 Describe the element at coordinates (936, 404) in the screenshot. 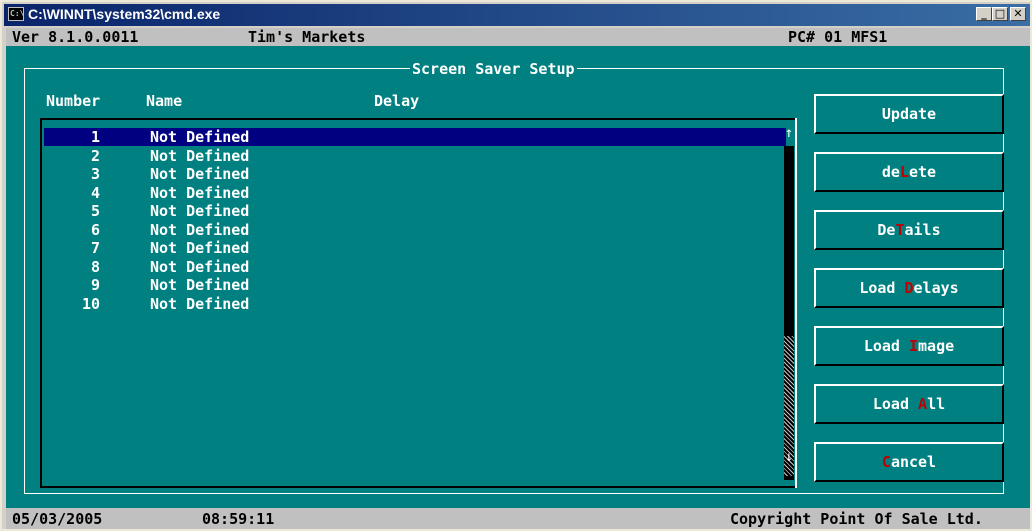

I see `button-label-post: ll` at that location.